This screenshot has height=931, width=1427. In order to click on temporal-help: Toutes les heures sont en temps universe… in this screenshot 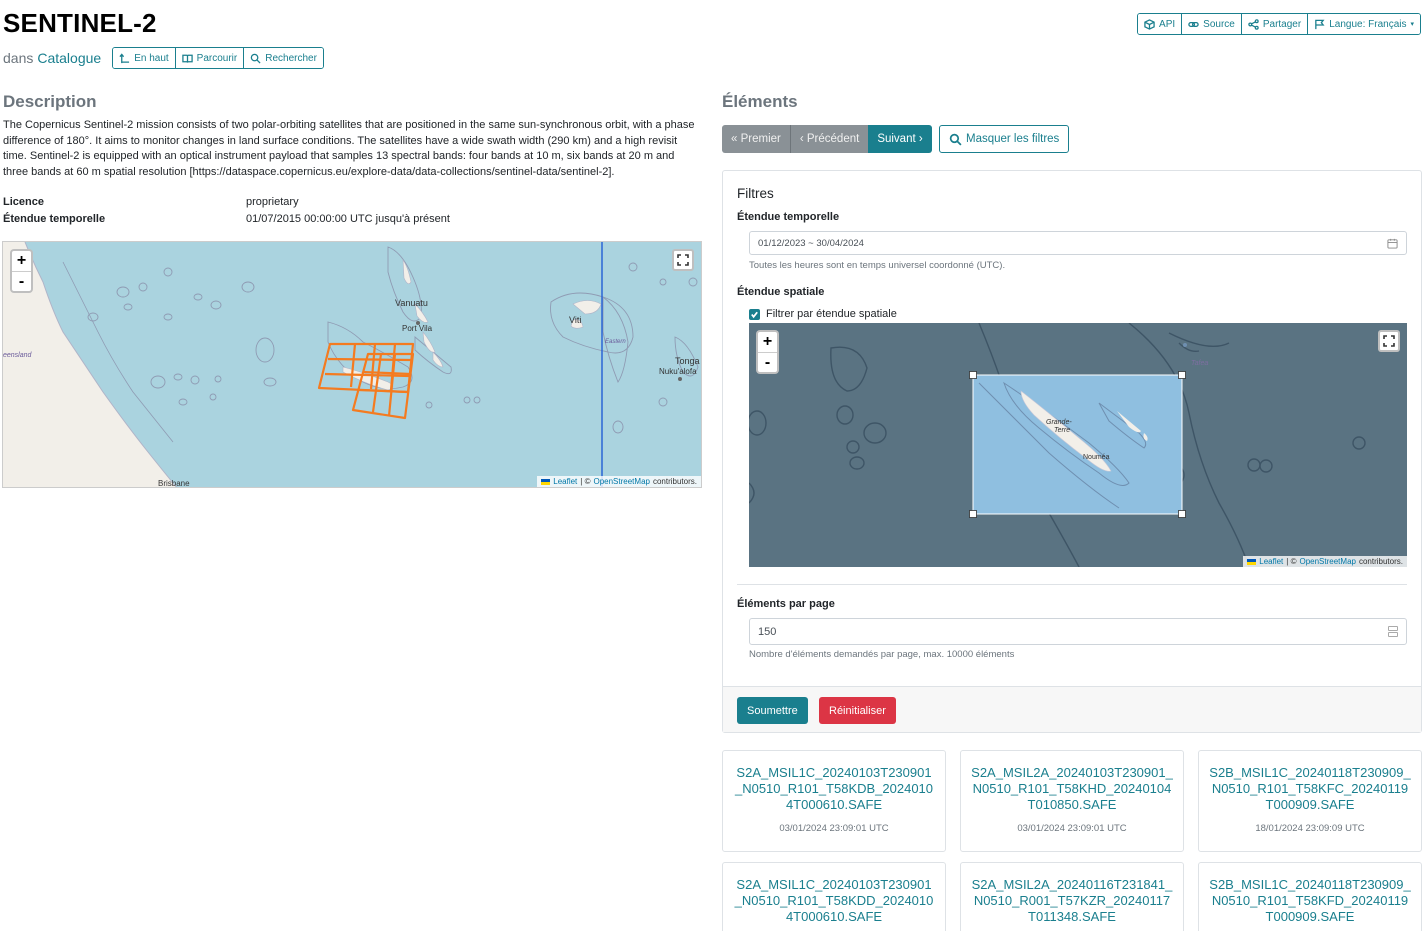, I will do `click(877, 265)`.